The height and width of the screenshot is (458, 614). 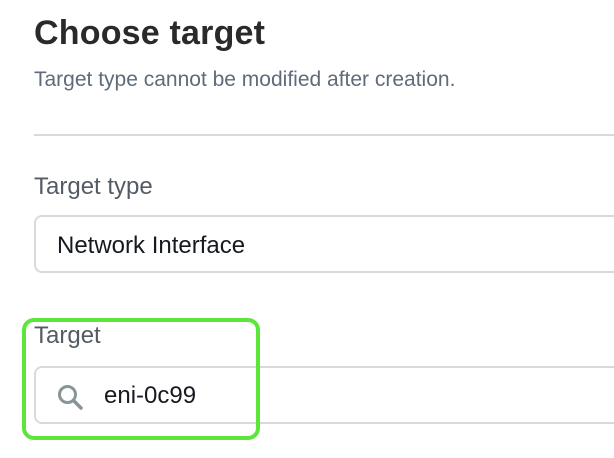 What do you see at coordinates (324, 244) in the screenshot?
I see `target-type-select: Network Interface` at bounding box center [324, 244].